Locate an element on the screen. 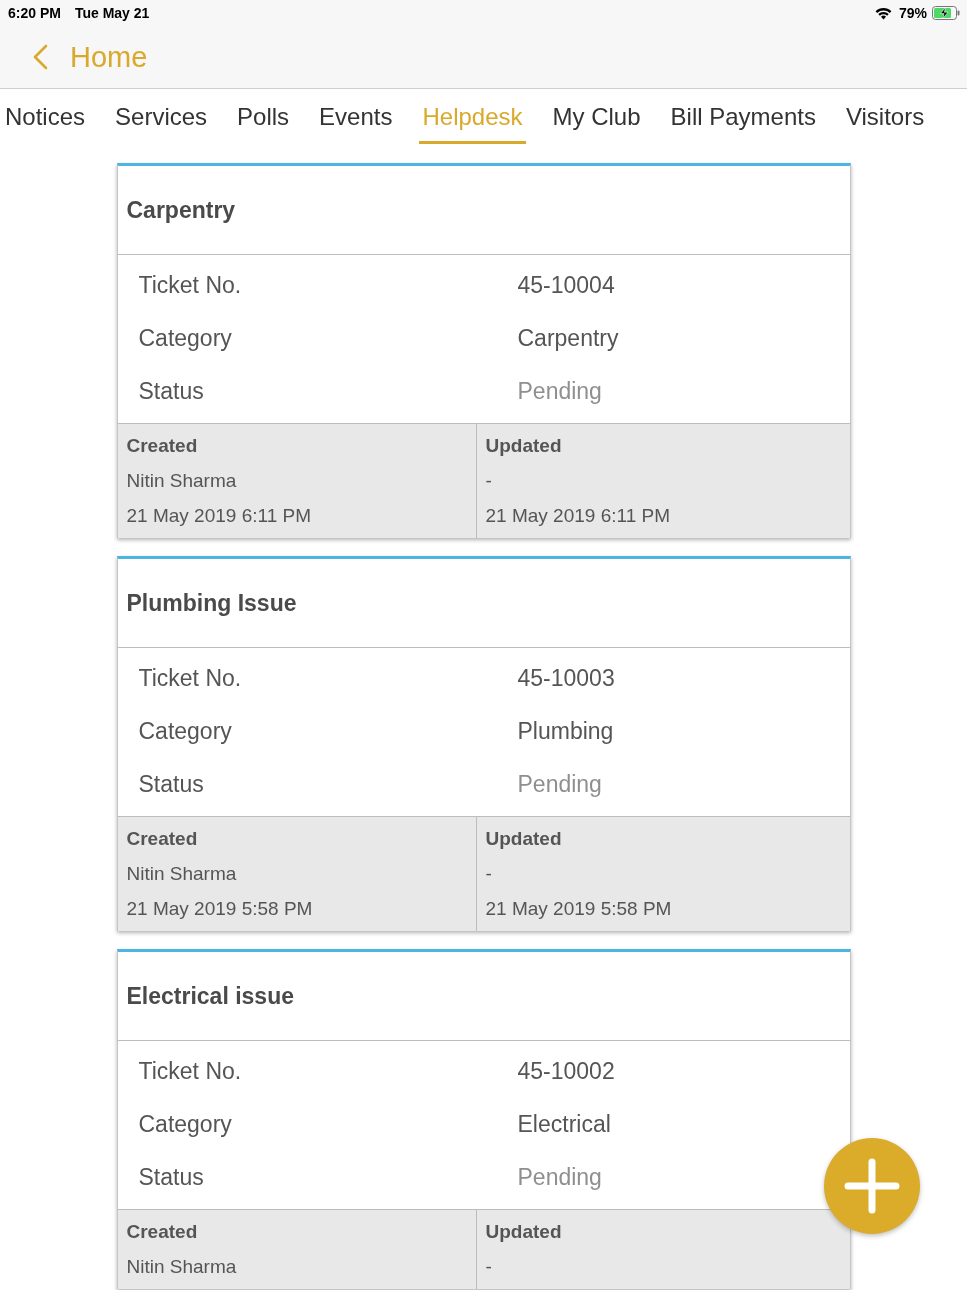 The height and width of the screenshot is (1290, 967). field-value: Carpentry is located at coordinates (568, 338).